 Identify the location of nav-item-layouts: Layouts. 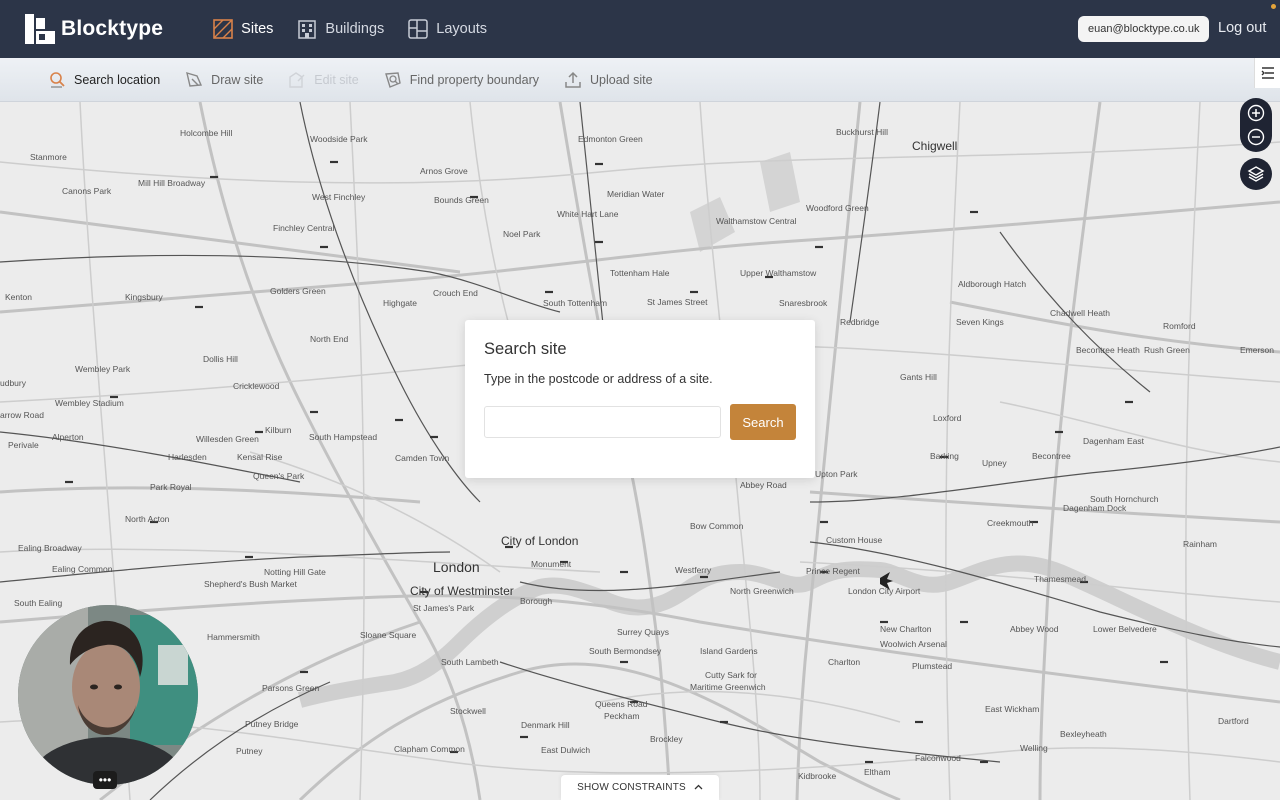
(447, 29).